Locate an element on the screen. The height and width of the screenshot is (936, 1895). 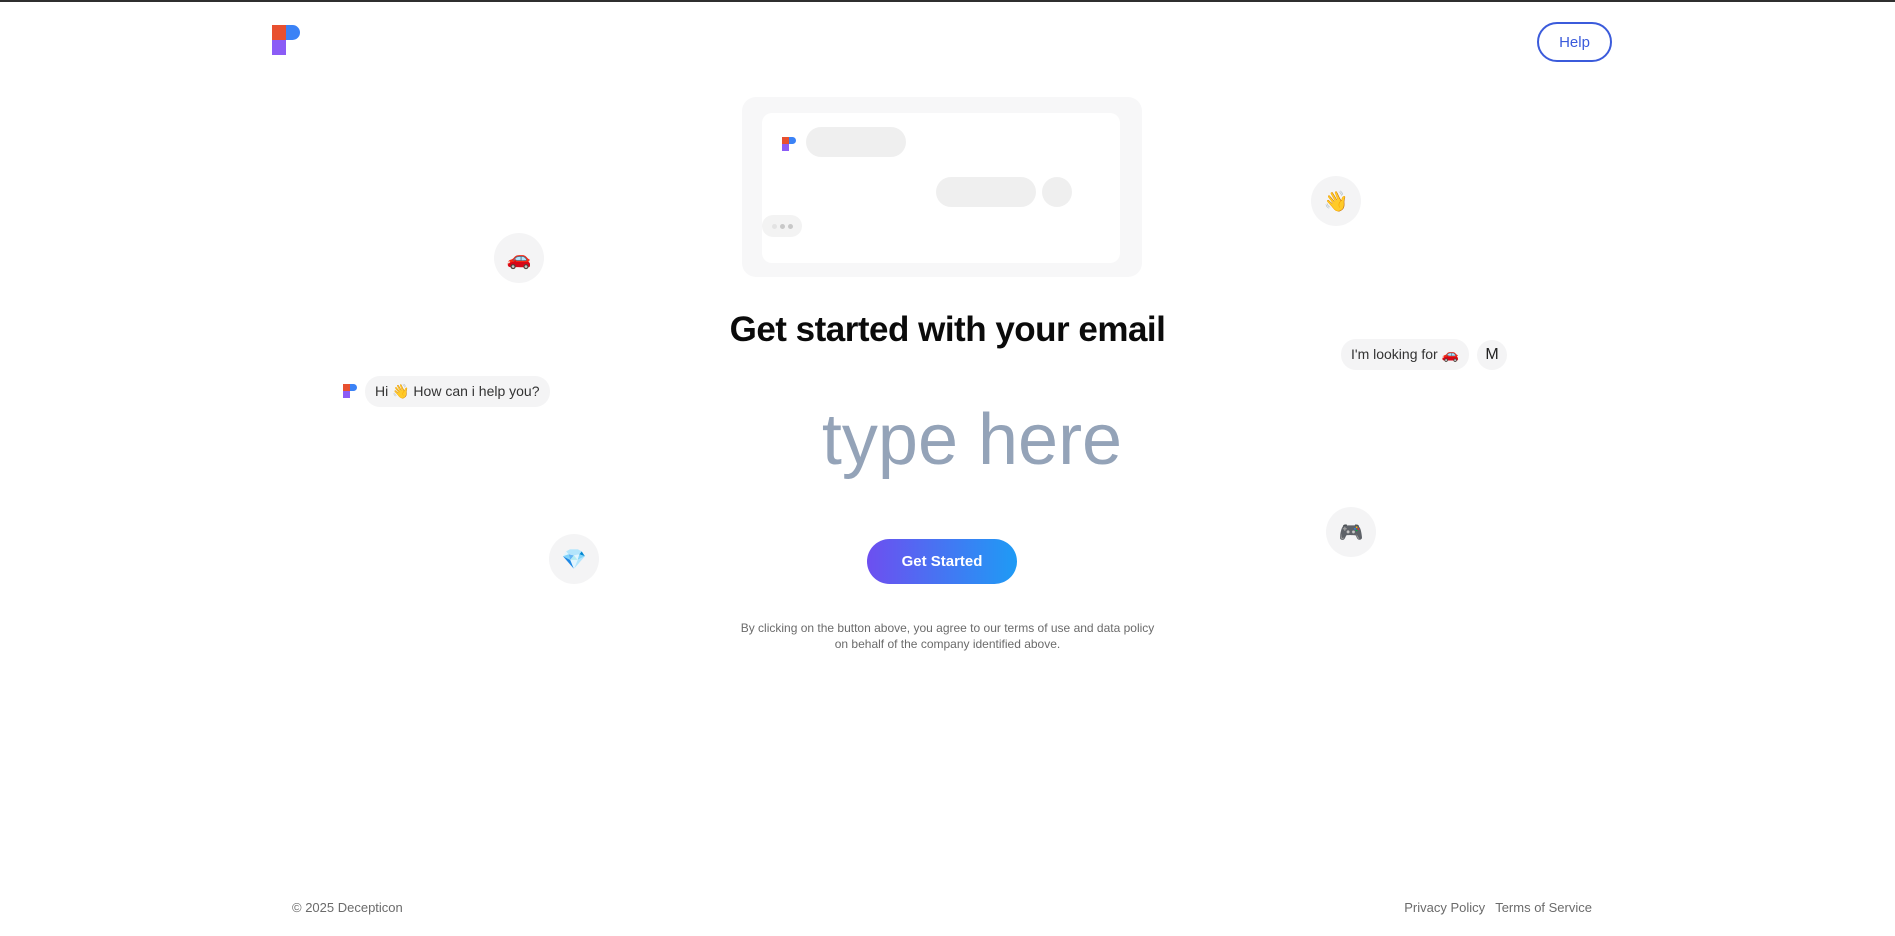
logo-red-square is located at coordinates (279, 32).